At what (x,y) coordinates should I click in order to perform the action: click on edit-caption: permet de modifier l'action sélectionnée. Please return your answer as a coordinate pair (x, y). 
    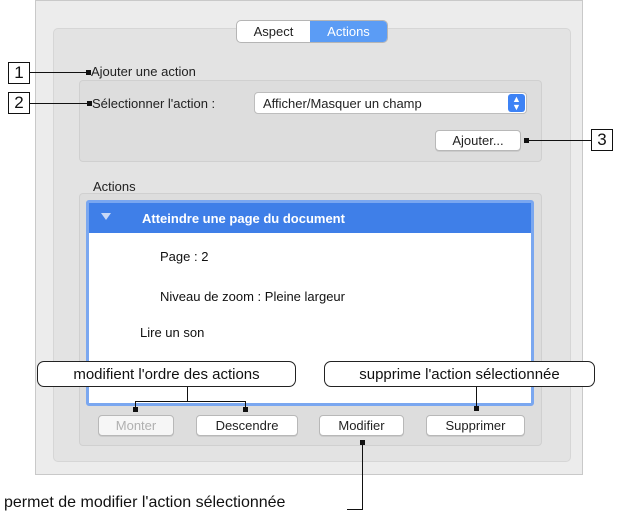
    Looking at the image, I should click on (145, 502).